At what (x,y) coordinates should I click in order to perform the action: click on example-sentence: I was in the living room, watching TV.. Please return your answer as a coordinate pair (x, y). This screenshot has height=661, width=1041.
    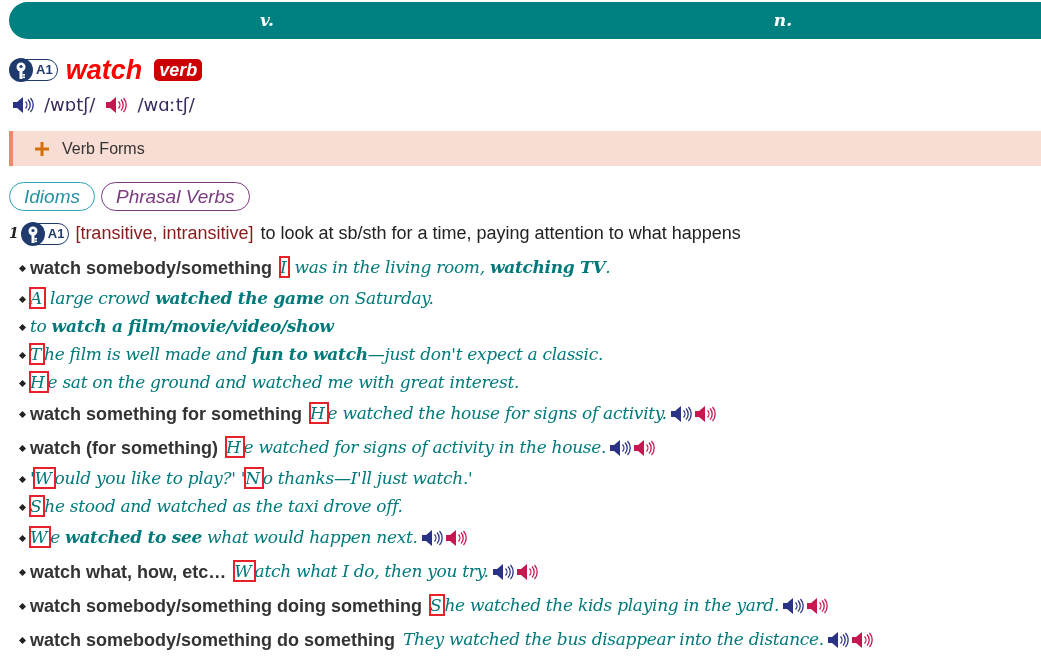
    Looking at the image, I should click on (445, 268).